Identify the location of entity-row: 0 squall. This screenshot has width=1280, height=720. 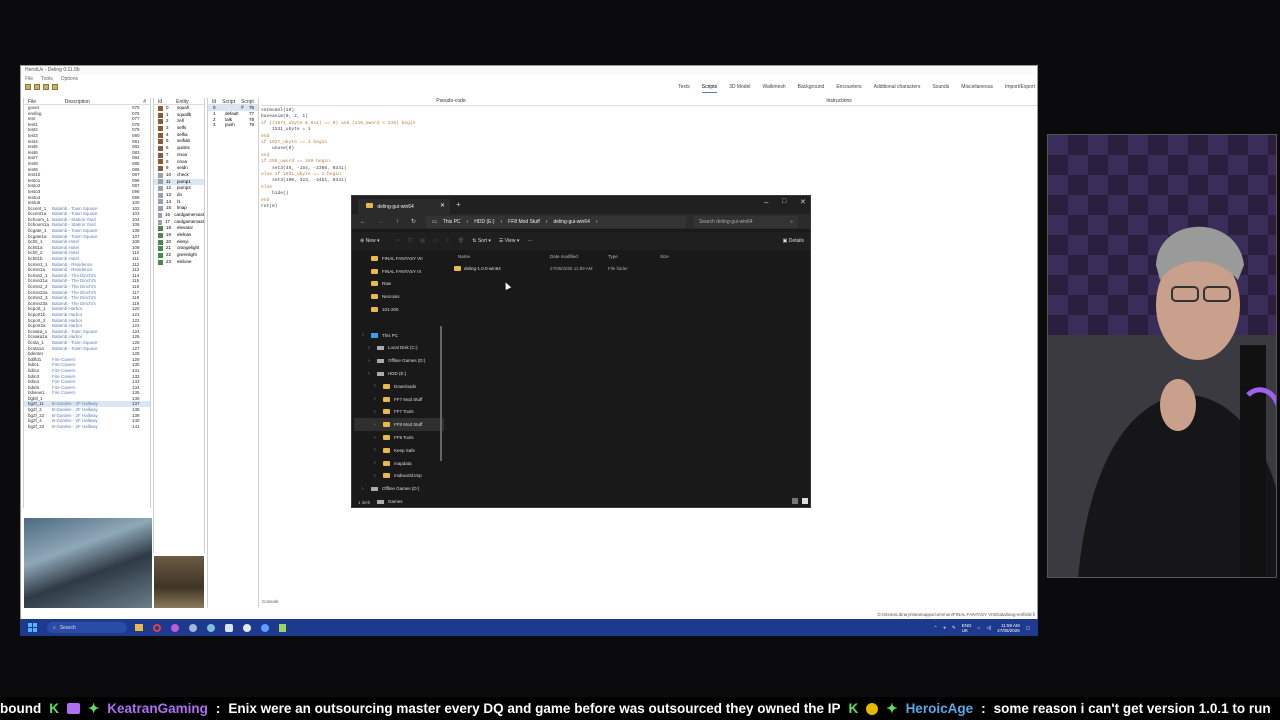
(179, 108).